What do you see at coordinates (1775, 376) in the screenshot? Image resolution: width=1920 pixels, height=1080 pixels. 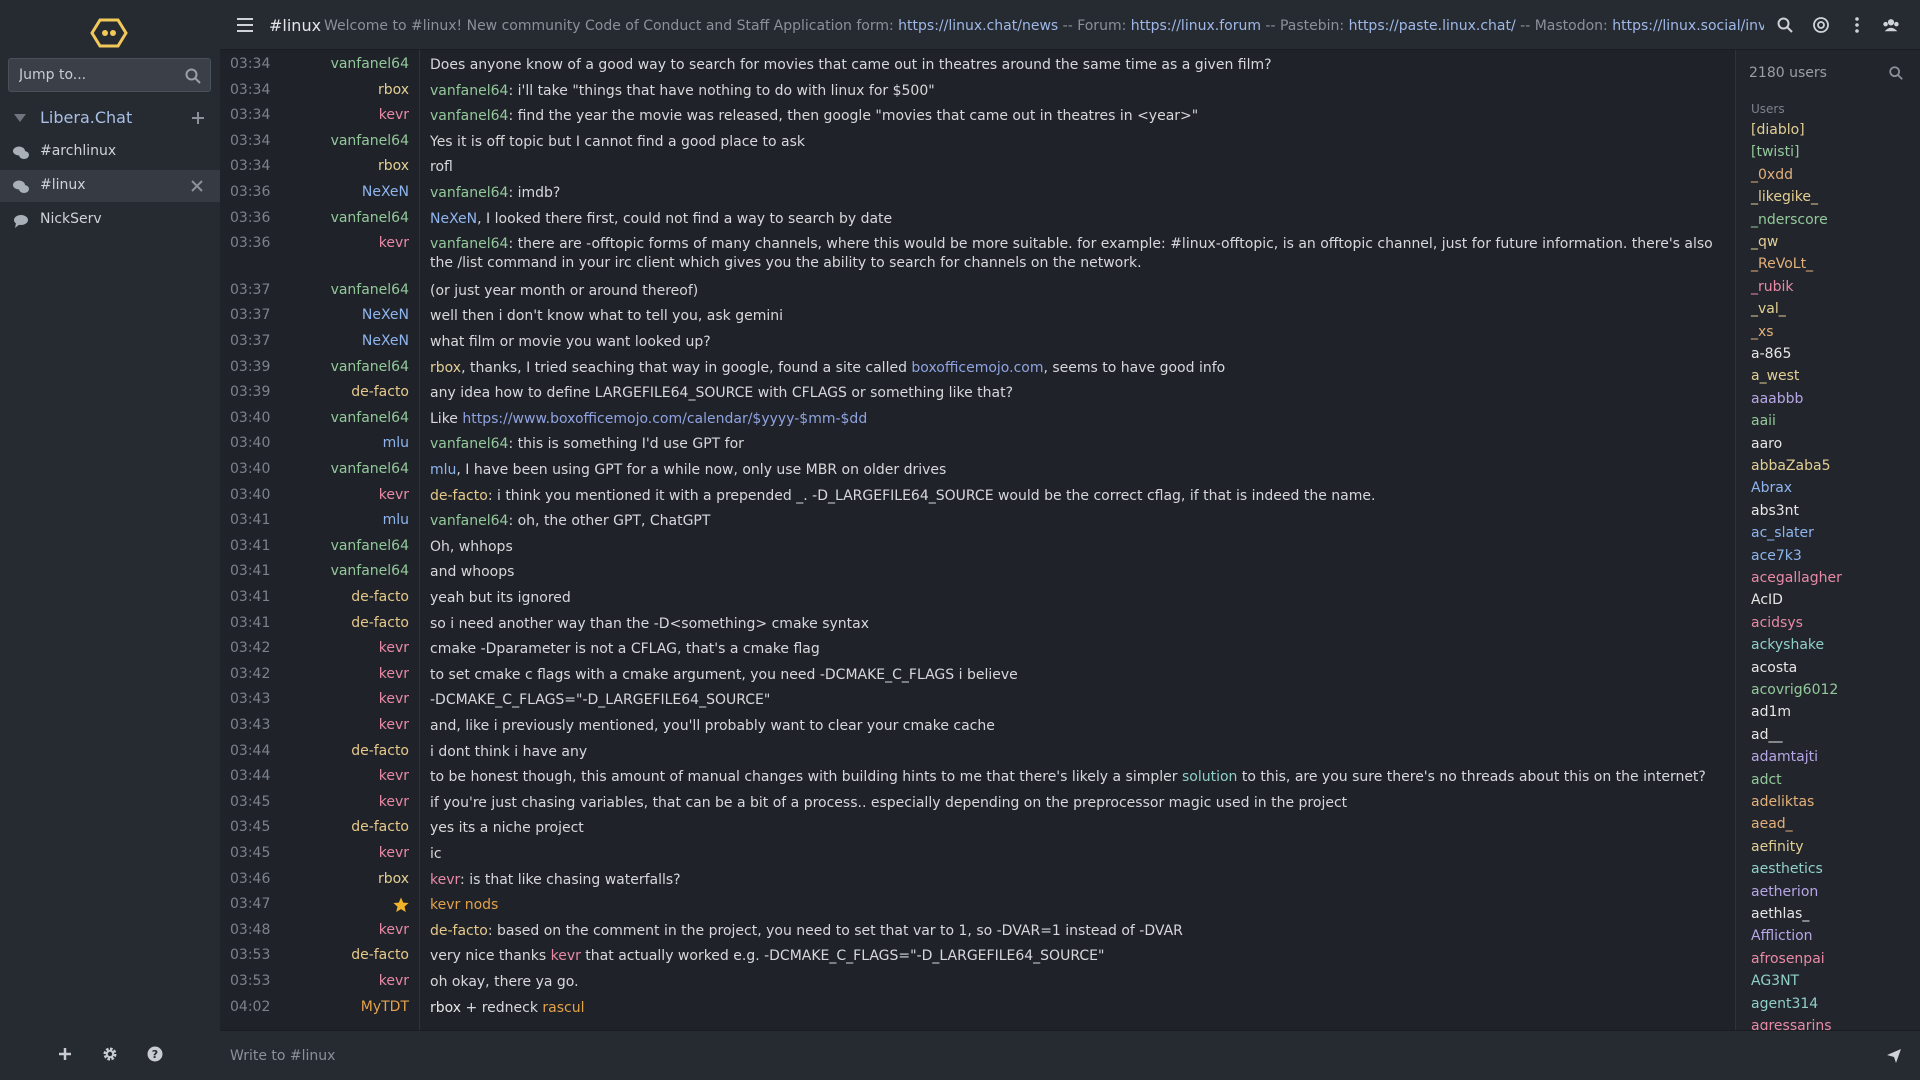 I see `user-list-item: a_west` at bounding box center [1775, 376].